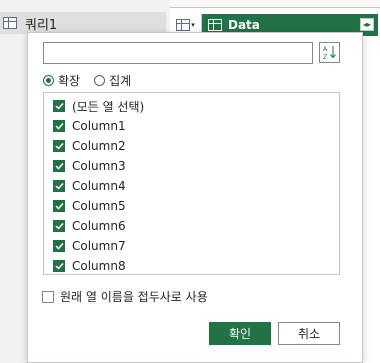 This screenshot has width=380, height=363. Describe the element at coordinates (134, 297) in the screenshot. I see `prefix-option-label: 원래 열 이름을 접두사로 사용` at that location.